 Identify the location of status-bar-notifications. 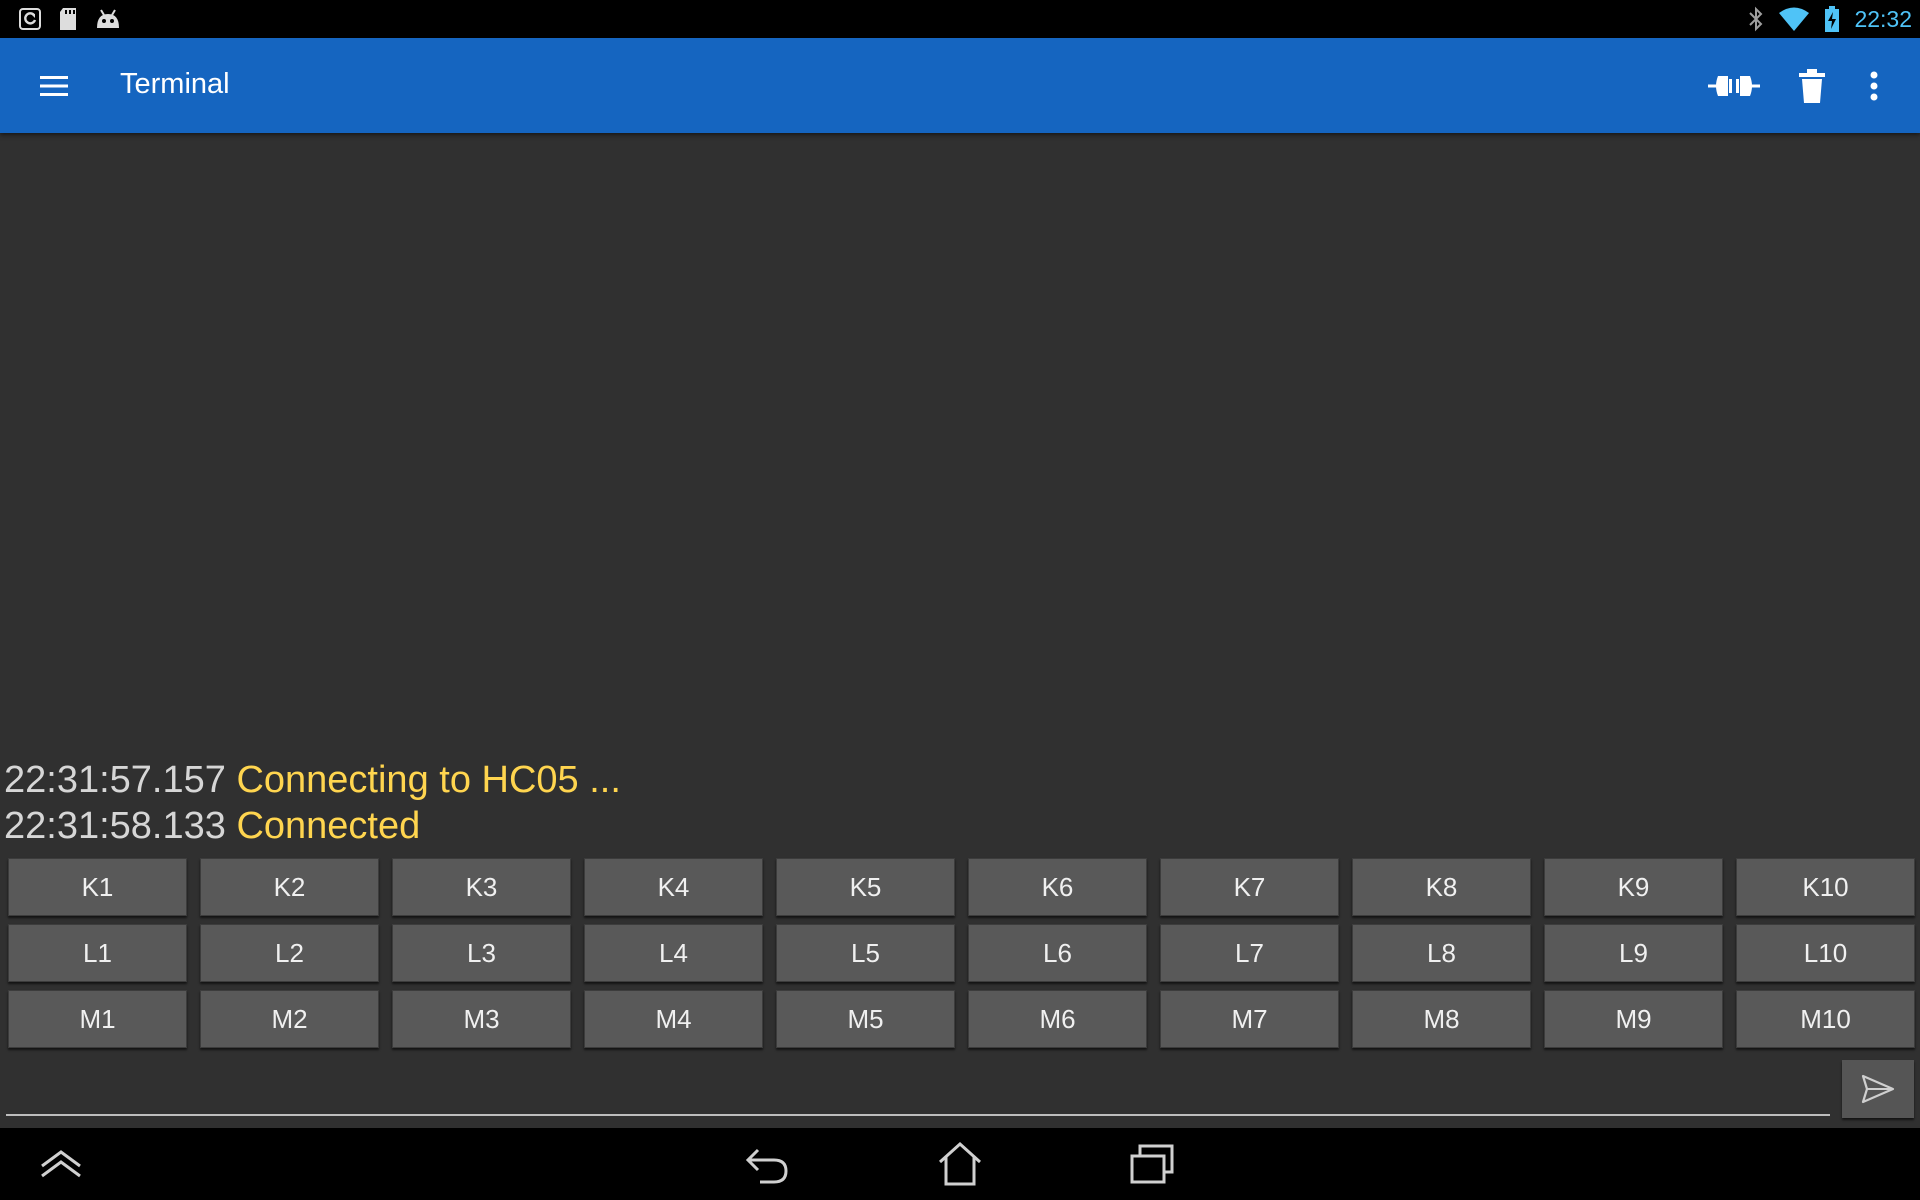
(70, 19).